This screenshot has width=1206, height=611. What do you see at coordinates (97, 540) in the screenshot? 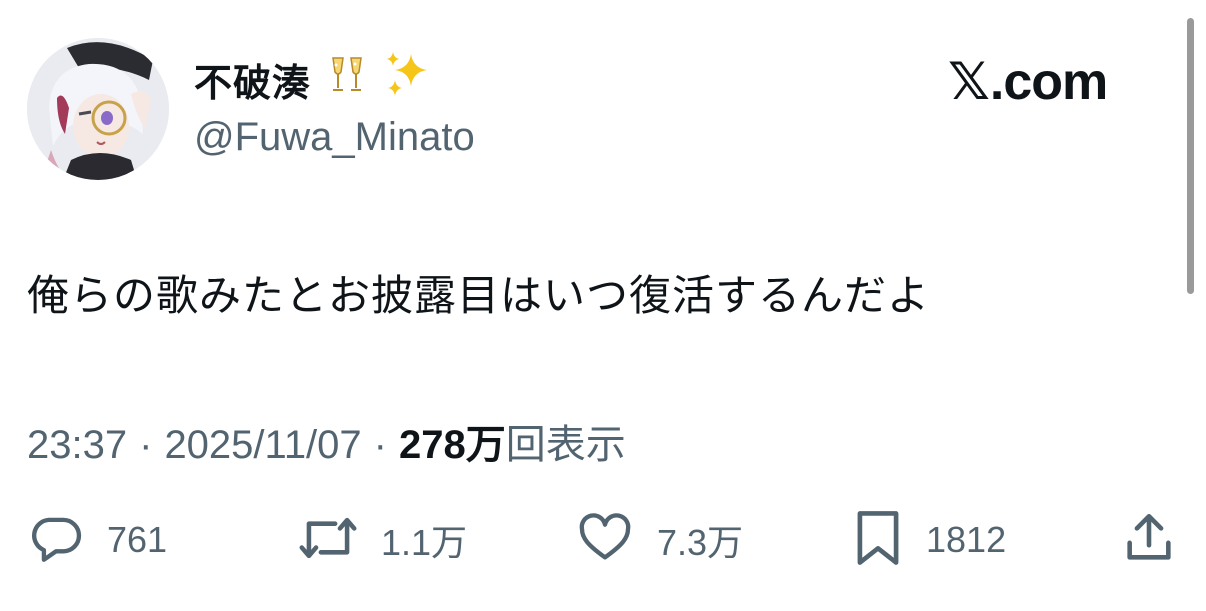
I see `reply-button: 761` at bounding box center [97, 540].